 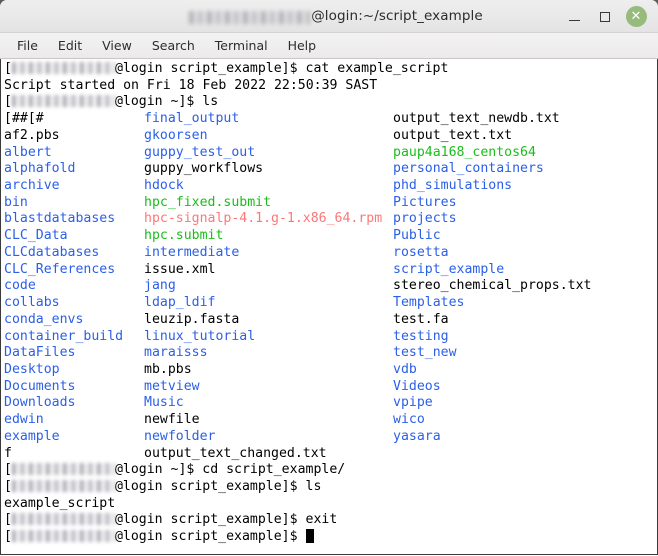 What do you see at coordinates (330, 454) in the screenshot?
I see `ls-row: f output_text_changed.txt` at bounding box center [330, 454].